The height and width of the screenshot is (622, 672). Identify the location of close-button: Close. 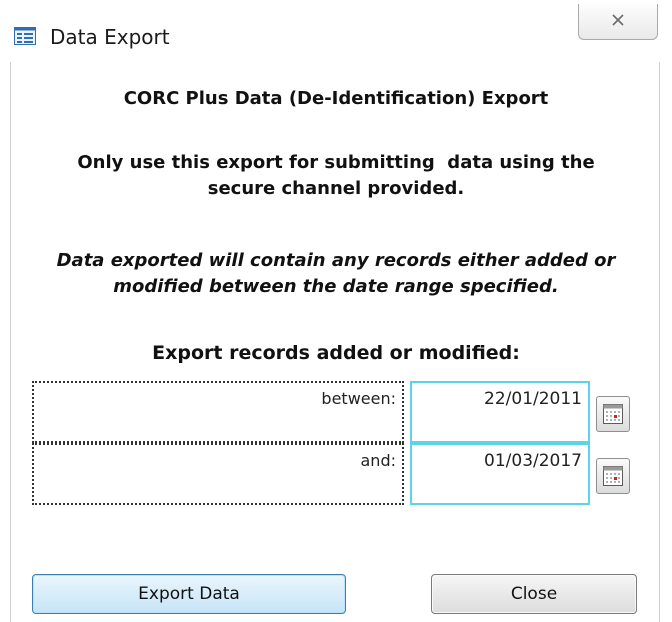
(534, 594).